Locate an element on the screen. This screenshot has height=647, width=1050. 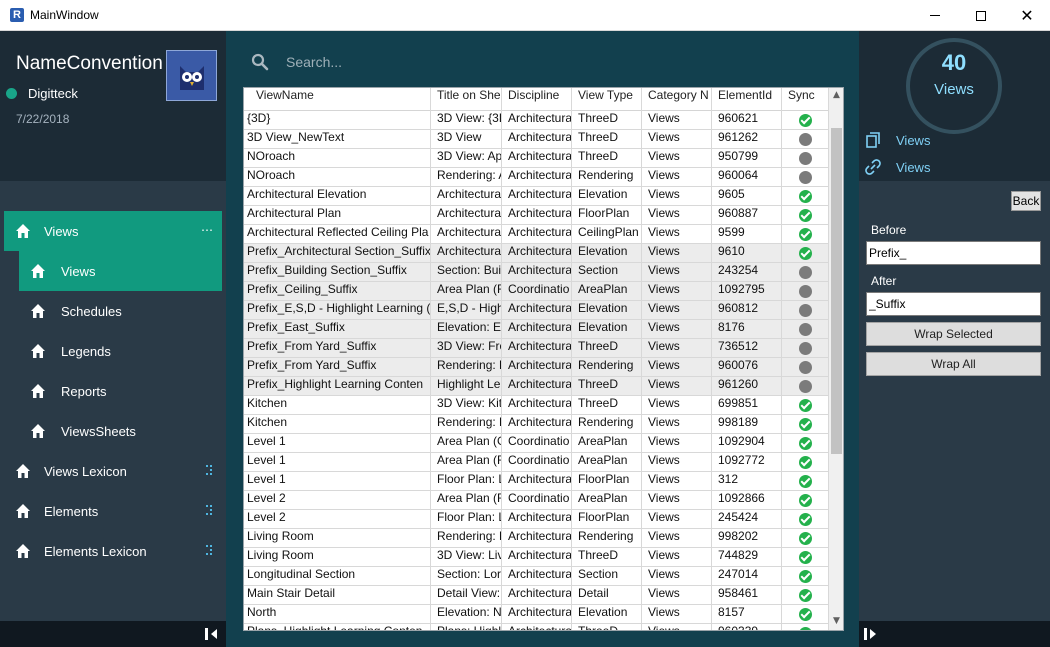
cell-title-on-sheet: Rendering: A is located at coordinates (466, 177).